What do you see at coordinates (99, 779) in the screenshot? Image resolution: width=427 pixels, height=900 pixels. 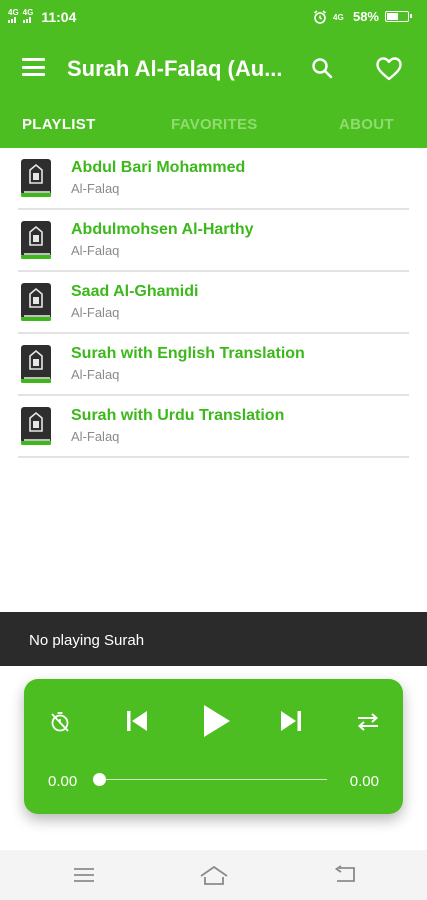 I see `seek-thumb` at bounding box center [99, 779].